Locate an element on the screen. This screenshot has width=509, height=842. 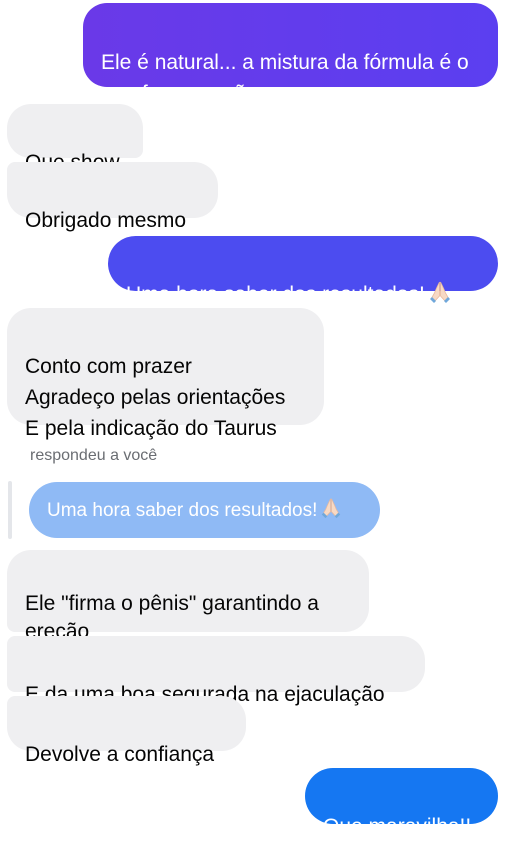
outgoing-message: Uma hora saber dos resultados! is located at coordinates (303, 271).